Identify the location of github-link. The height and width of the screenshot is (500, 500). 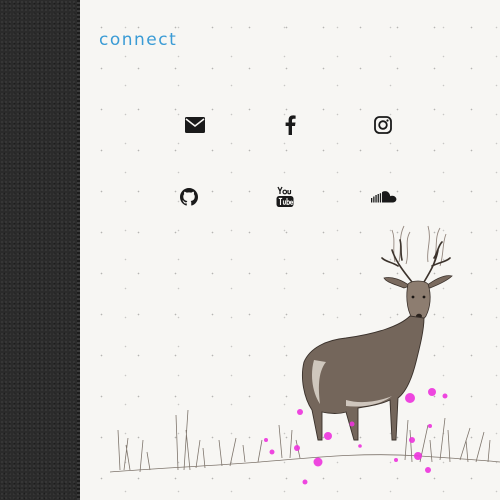
(189, 197).